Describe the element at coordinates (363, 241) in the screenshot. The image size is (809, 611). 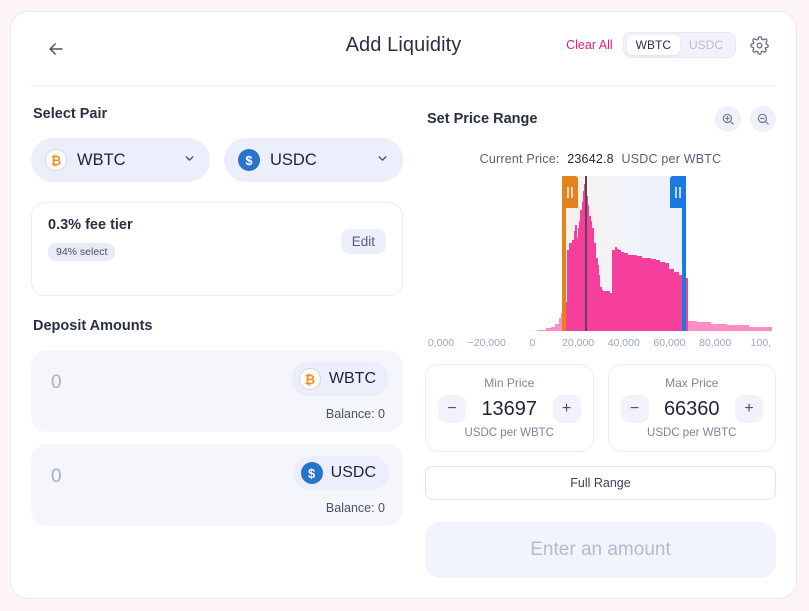
I see `fee-tier-edit-button: Edit` at that location.